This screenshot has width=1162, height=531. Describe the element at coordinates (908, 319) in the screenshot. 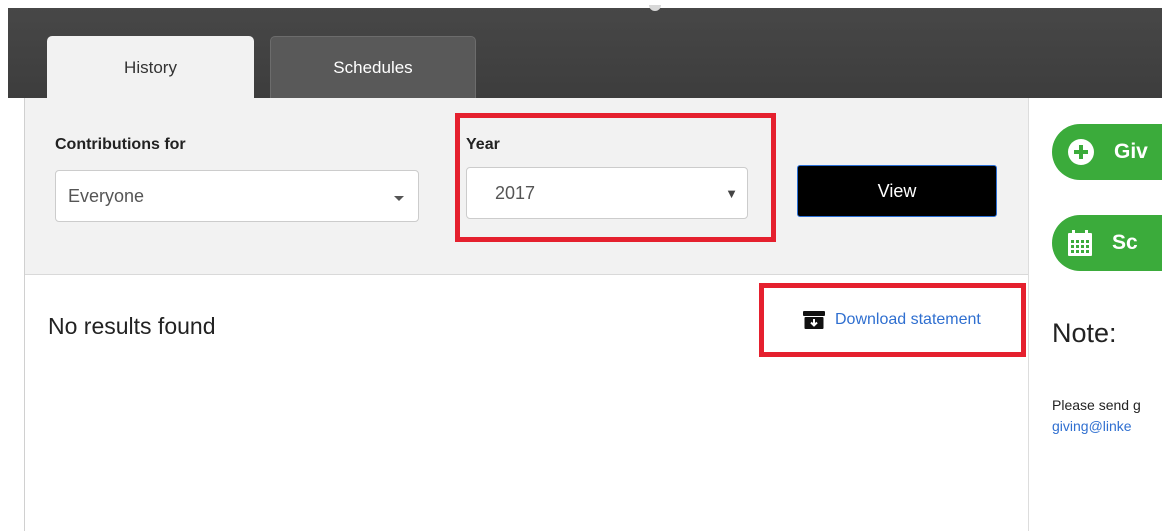

I see `download-statement-label: Download statement` at that location.